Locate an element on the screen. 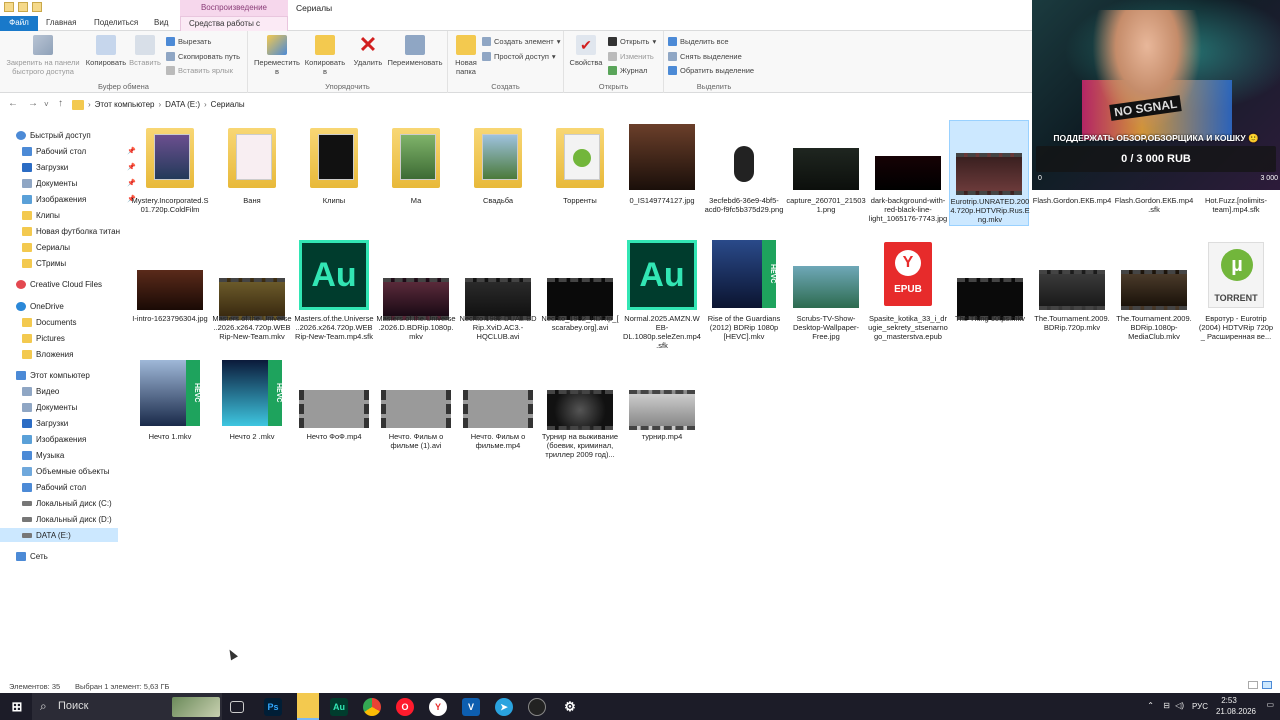 Image resolution: width=1280 pixels, height=720 pixels. rename-button: Переименовать is located at coordinates (415, 51).